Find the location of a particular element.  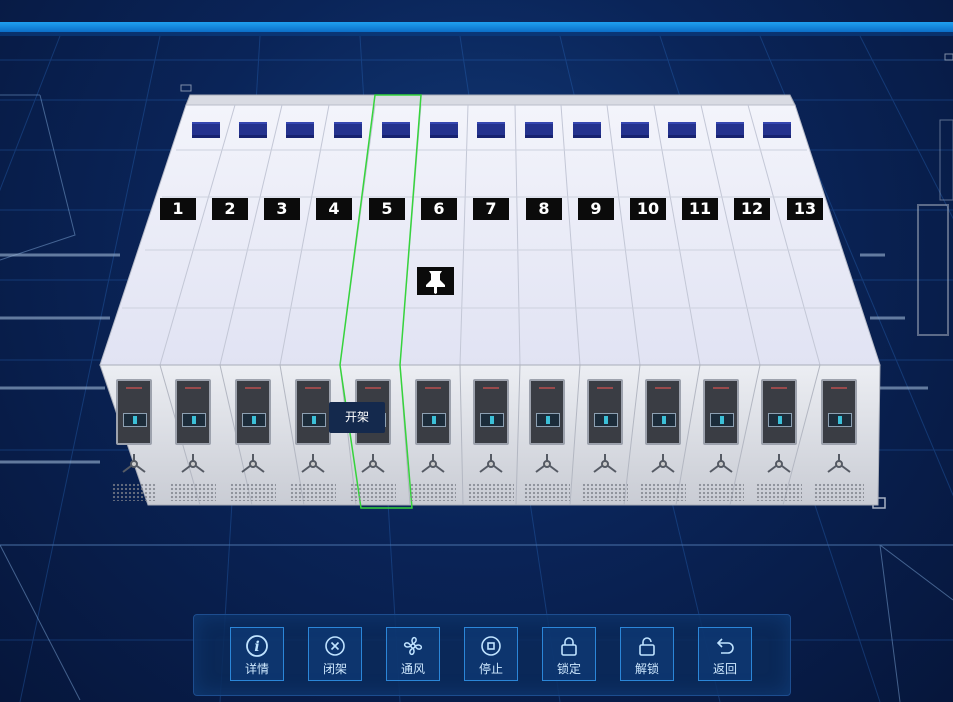

control-toolbar: i 详情 闭架 通风 停止 锁定 解锁 返回 is located at coordinates (492, 655).